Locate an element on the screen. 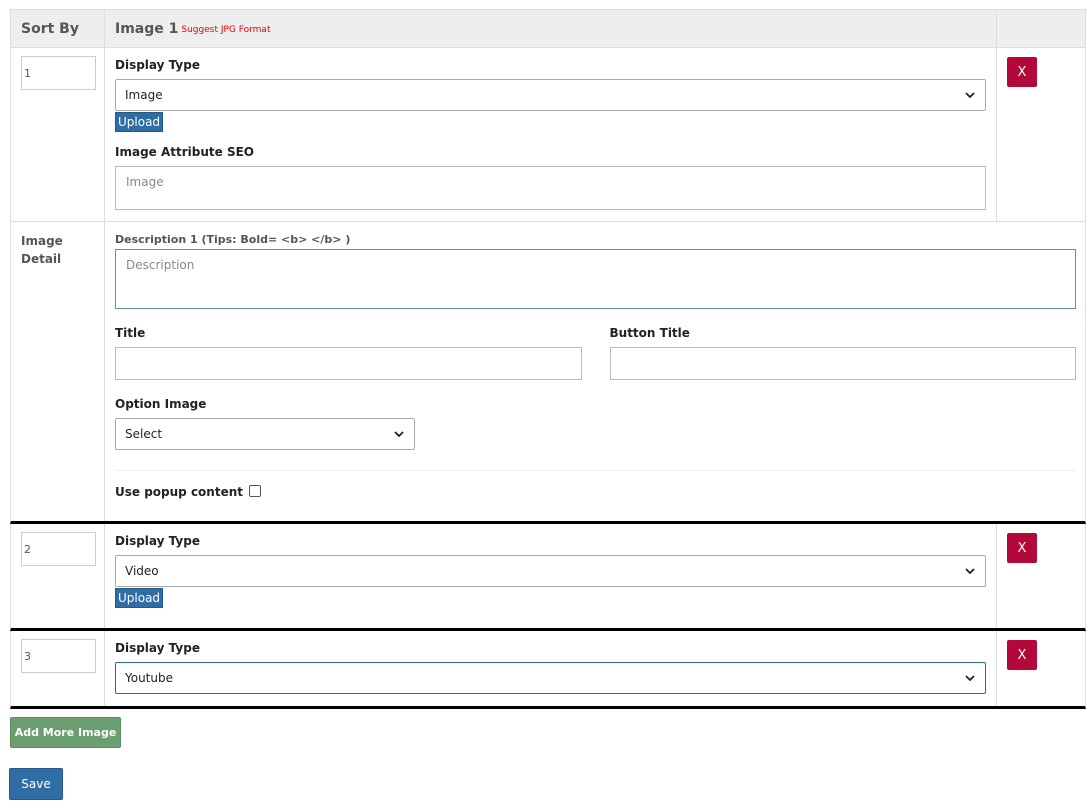  table-row: Display Type Youtube X is located at coordinates (548, 670).